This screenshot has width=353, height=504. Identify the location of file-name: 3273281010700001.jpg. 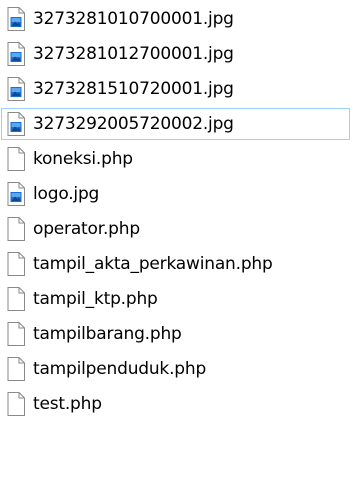
(133, 18).